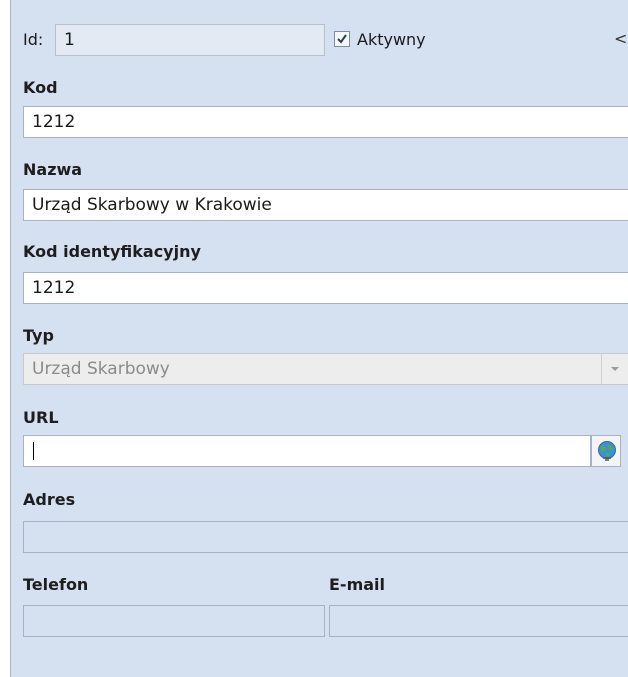 This screenshot has width=628, height=677. I want to click on adres-field, so click(325, 537).